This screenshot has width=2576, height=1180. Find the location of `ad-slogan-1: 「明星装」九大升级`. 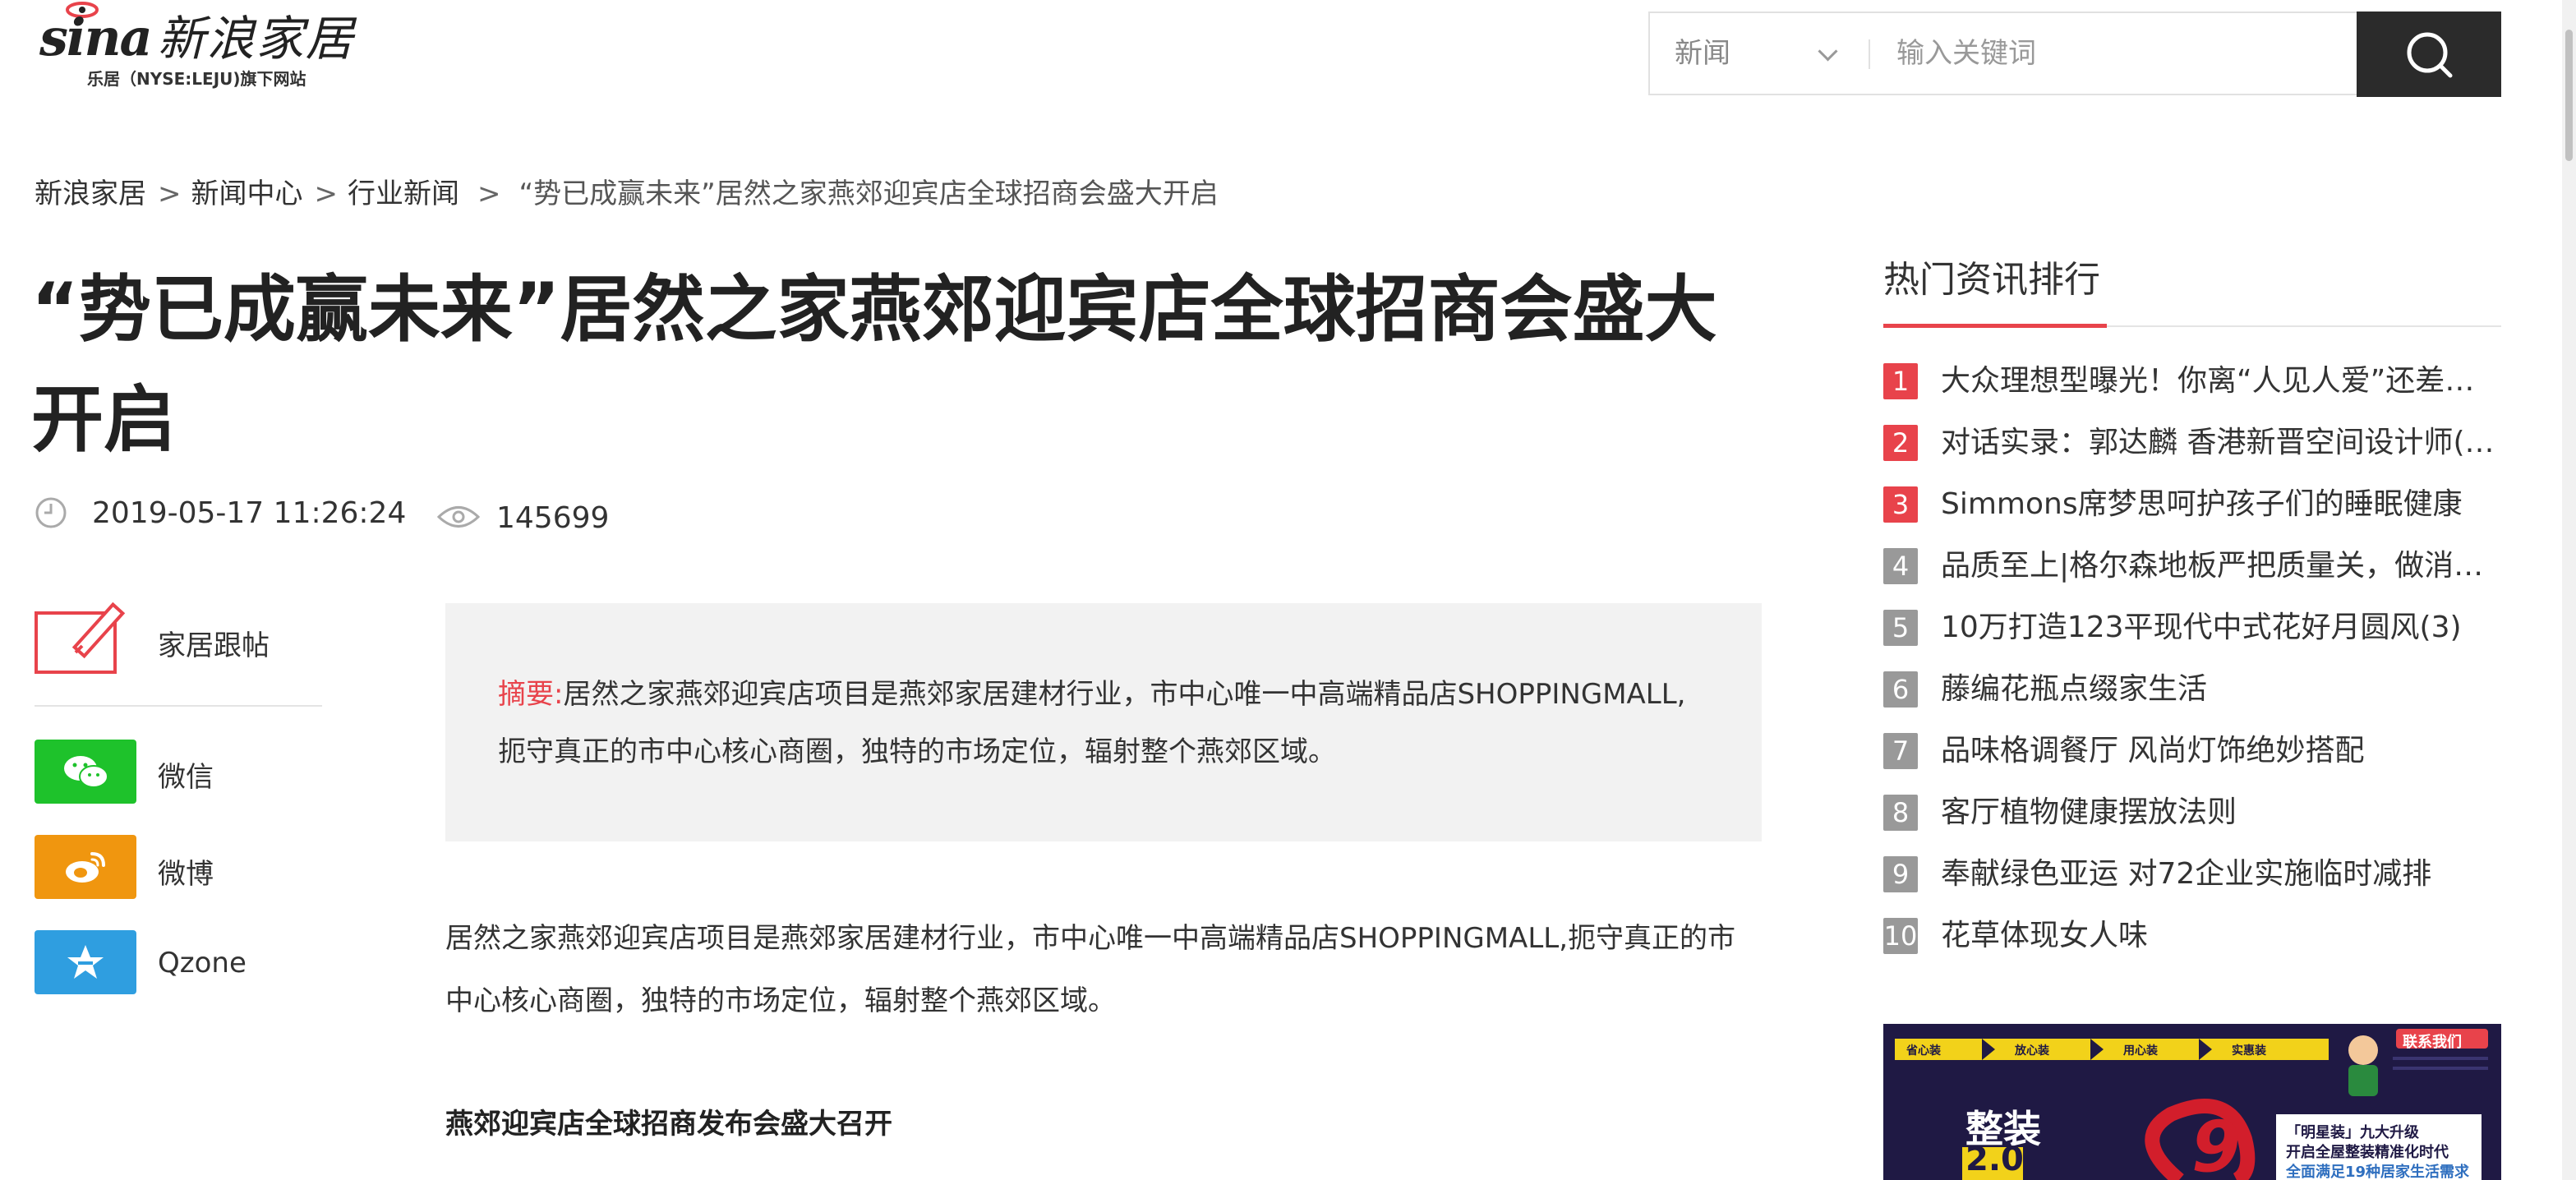

ad-slogan-1: 「明星装」九大升级 is located at coordinates (2352, 1132).